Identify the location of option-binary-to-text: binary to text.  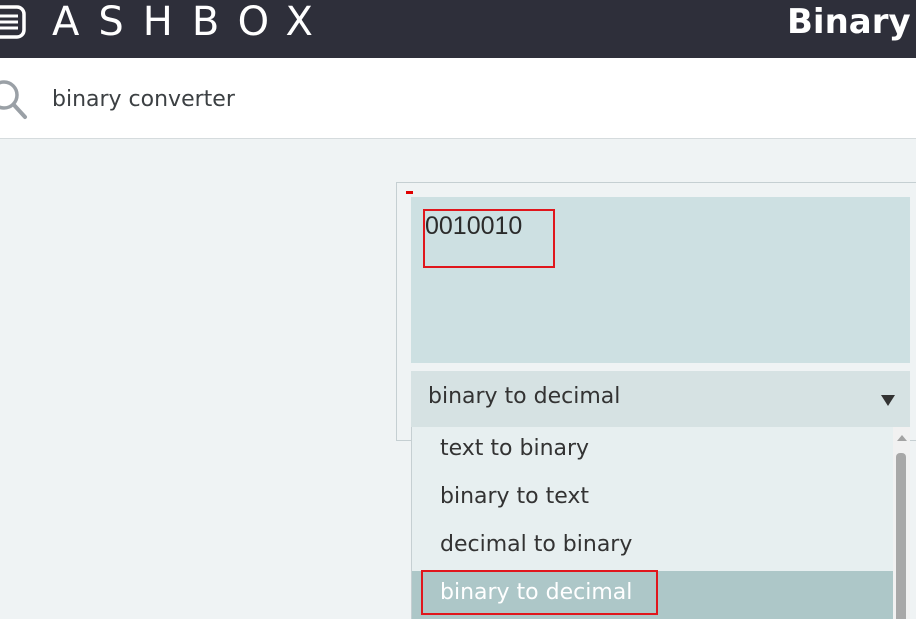
(652, 499).